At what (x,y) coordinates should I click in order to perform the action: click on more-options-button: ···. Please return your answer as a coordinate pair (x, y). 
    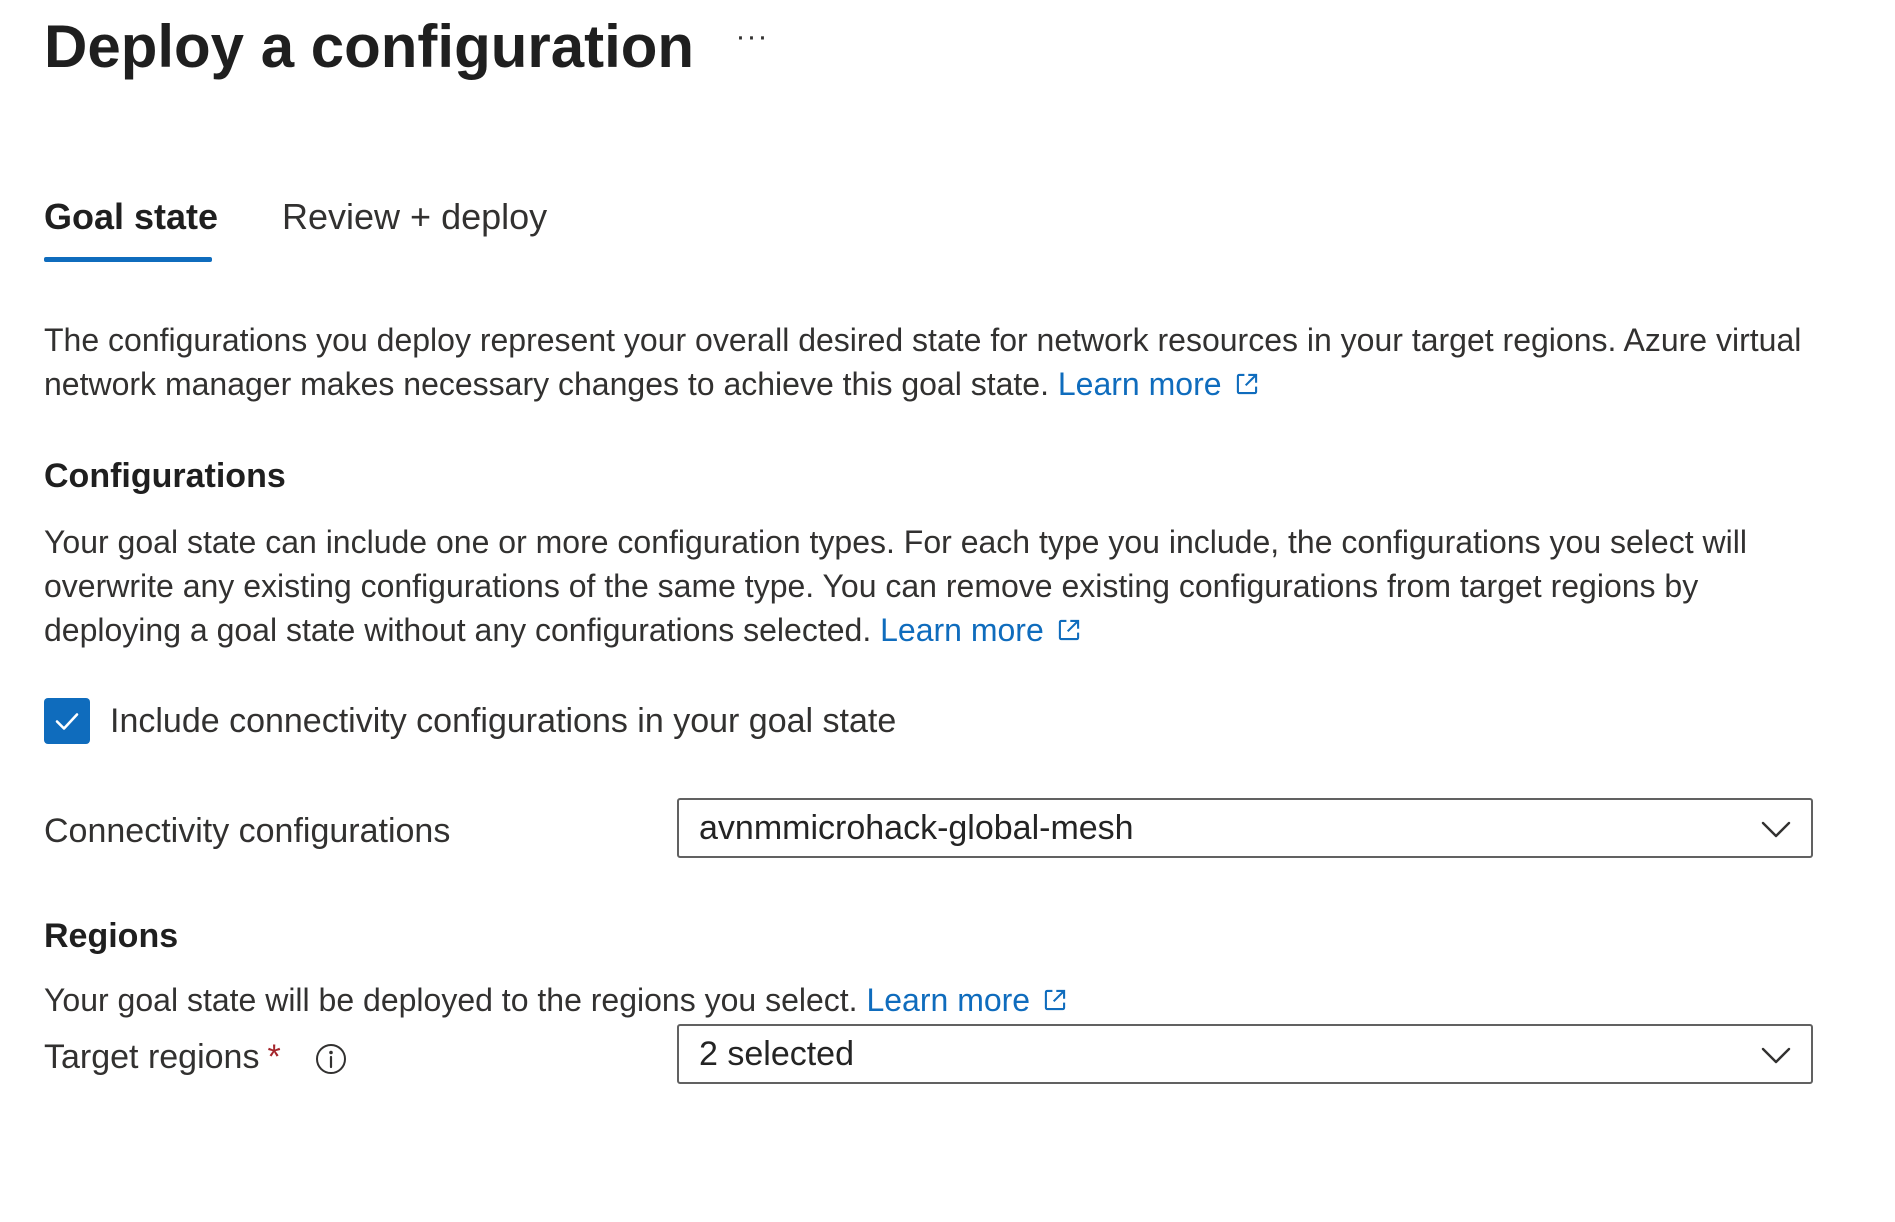
    Looking at the image, I should click on (752, 42).